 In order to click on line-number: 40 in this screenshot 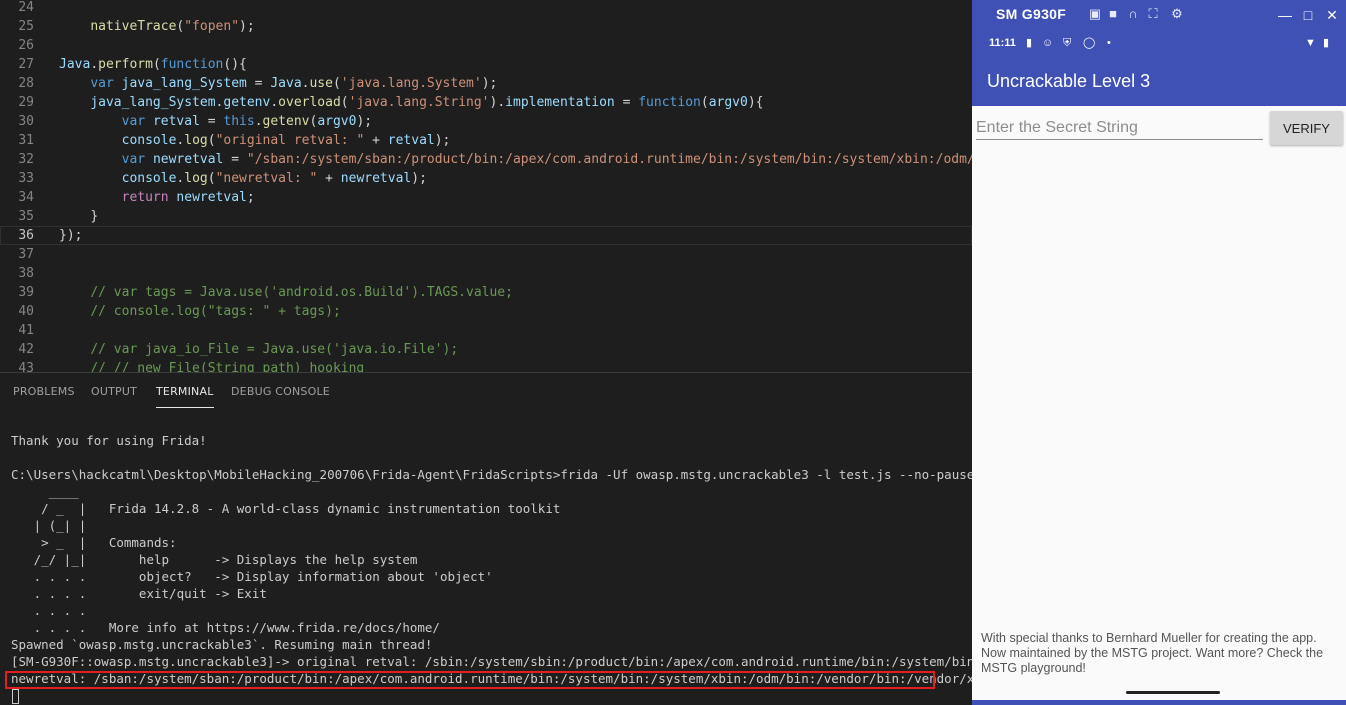, I will do `click(26, 311)`.